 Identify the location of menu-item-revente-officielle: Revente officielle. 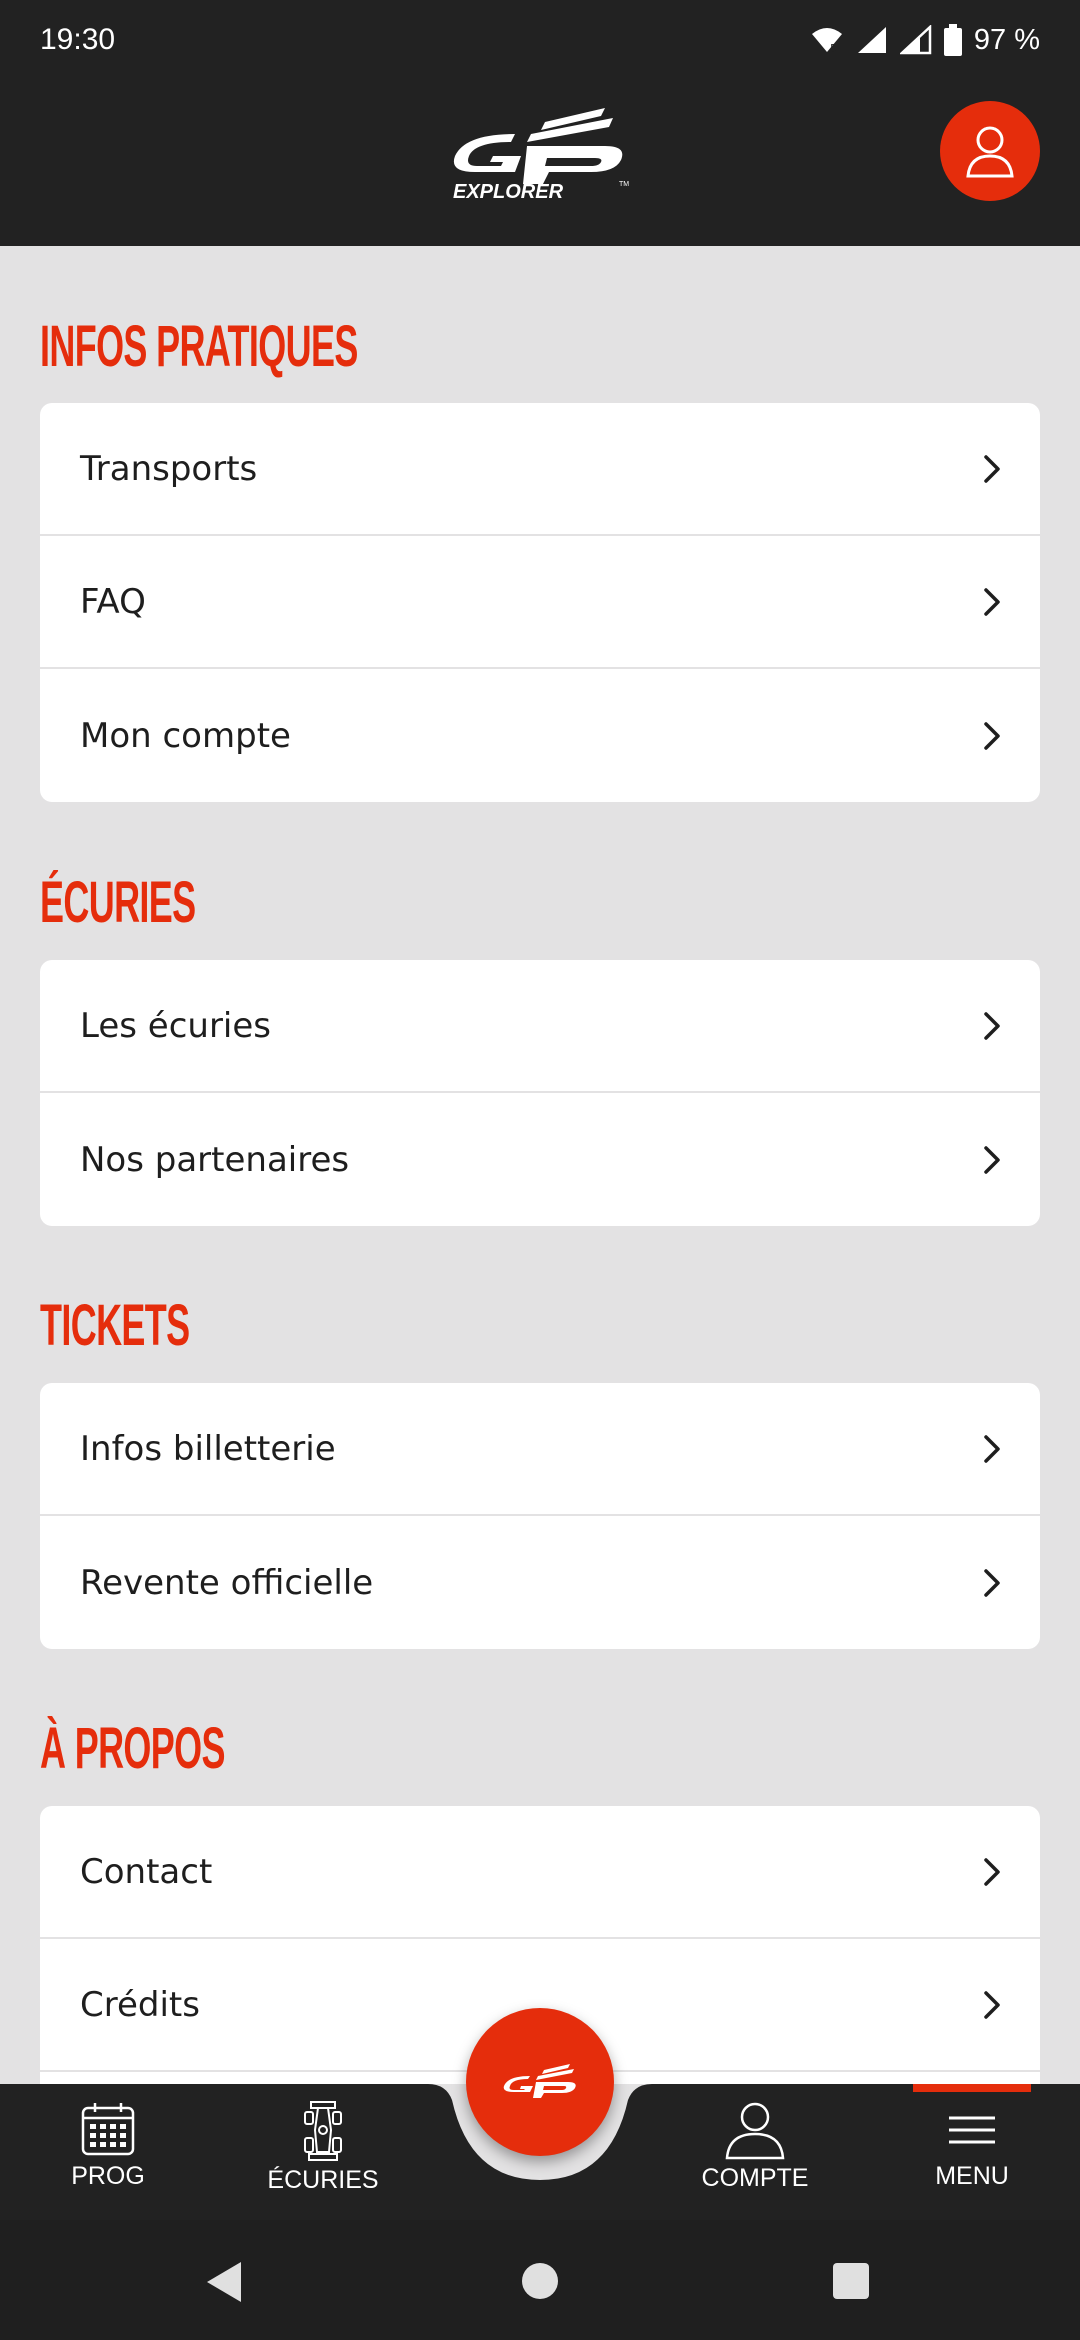
(540, 1582).